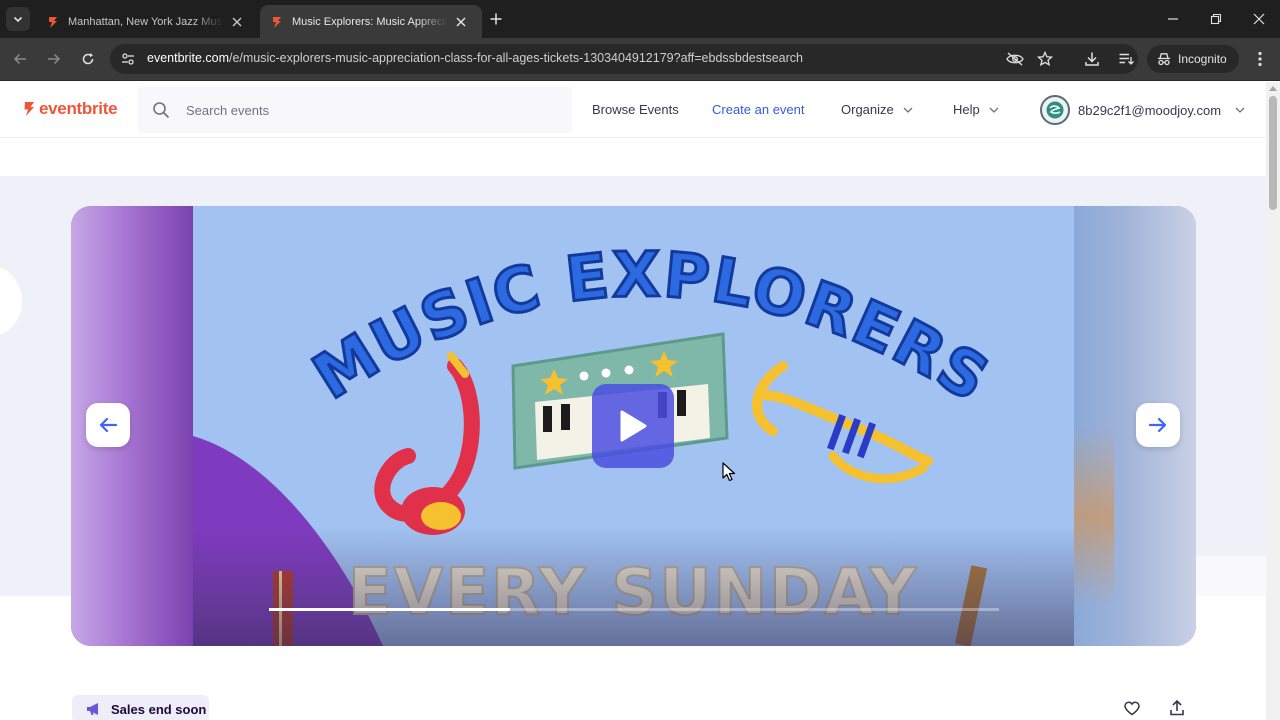 The height and width of the screenshot is (720, 1280). I want to click on create-event-label: Create an event, so click(758, 109).